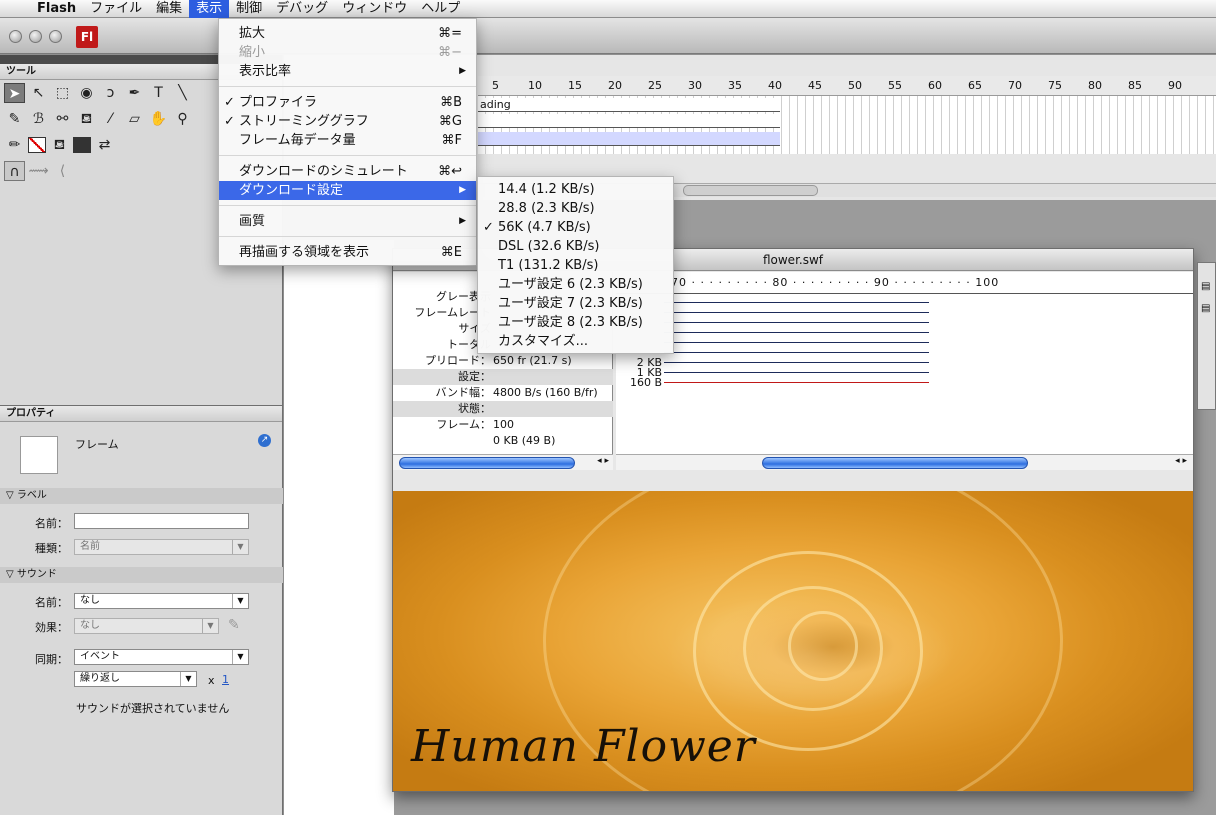  What do you see at coordinates (86, 93) in the screenshot?
I see `3d-rotation-tool-icon: ◉` at bounding box center [86, 93].